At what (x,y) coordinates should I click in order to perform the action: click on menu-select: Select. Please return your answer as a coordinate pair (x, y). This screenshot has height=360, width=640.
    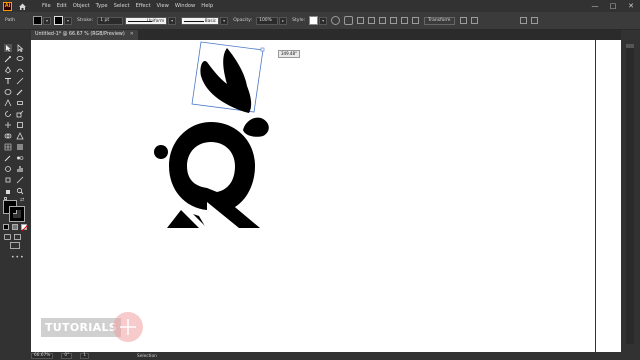
    Looking at the image, I should click on (122, 6).